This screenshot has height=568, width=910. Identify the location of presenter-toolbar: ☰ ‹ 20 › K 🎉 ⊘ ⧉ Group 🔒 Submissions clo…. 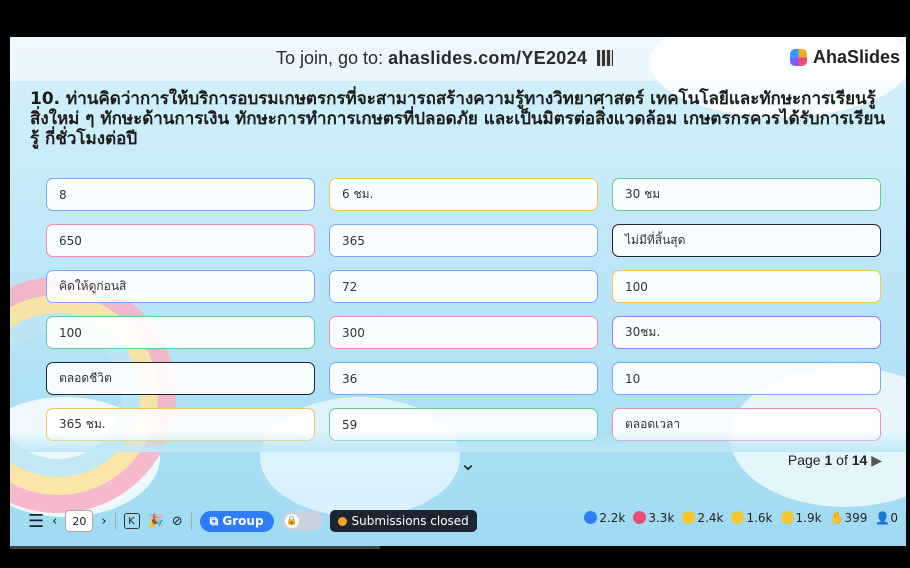
(252, 521).